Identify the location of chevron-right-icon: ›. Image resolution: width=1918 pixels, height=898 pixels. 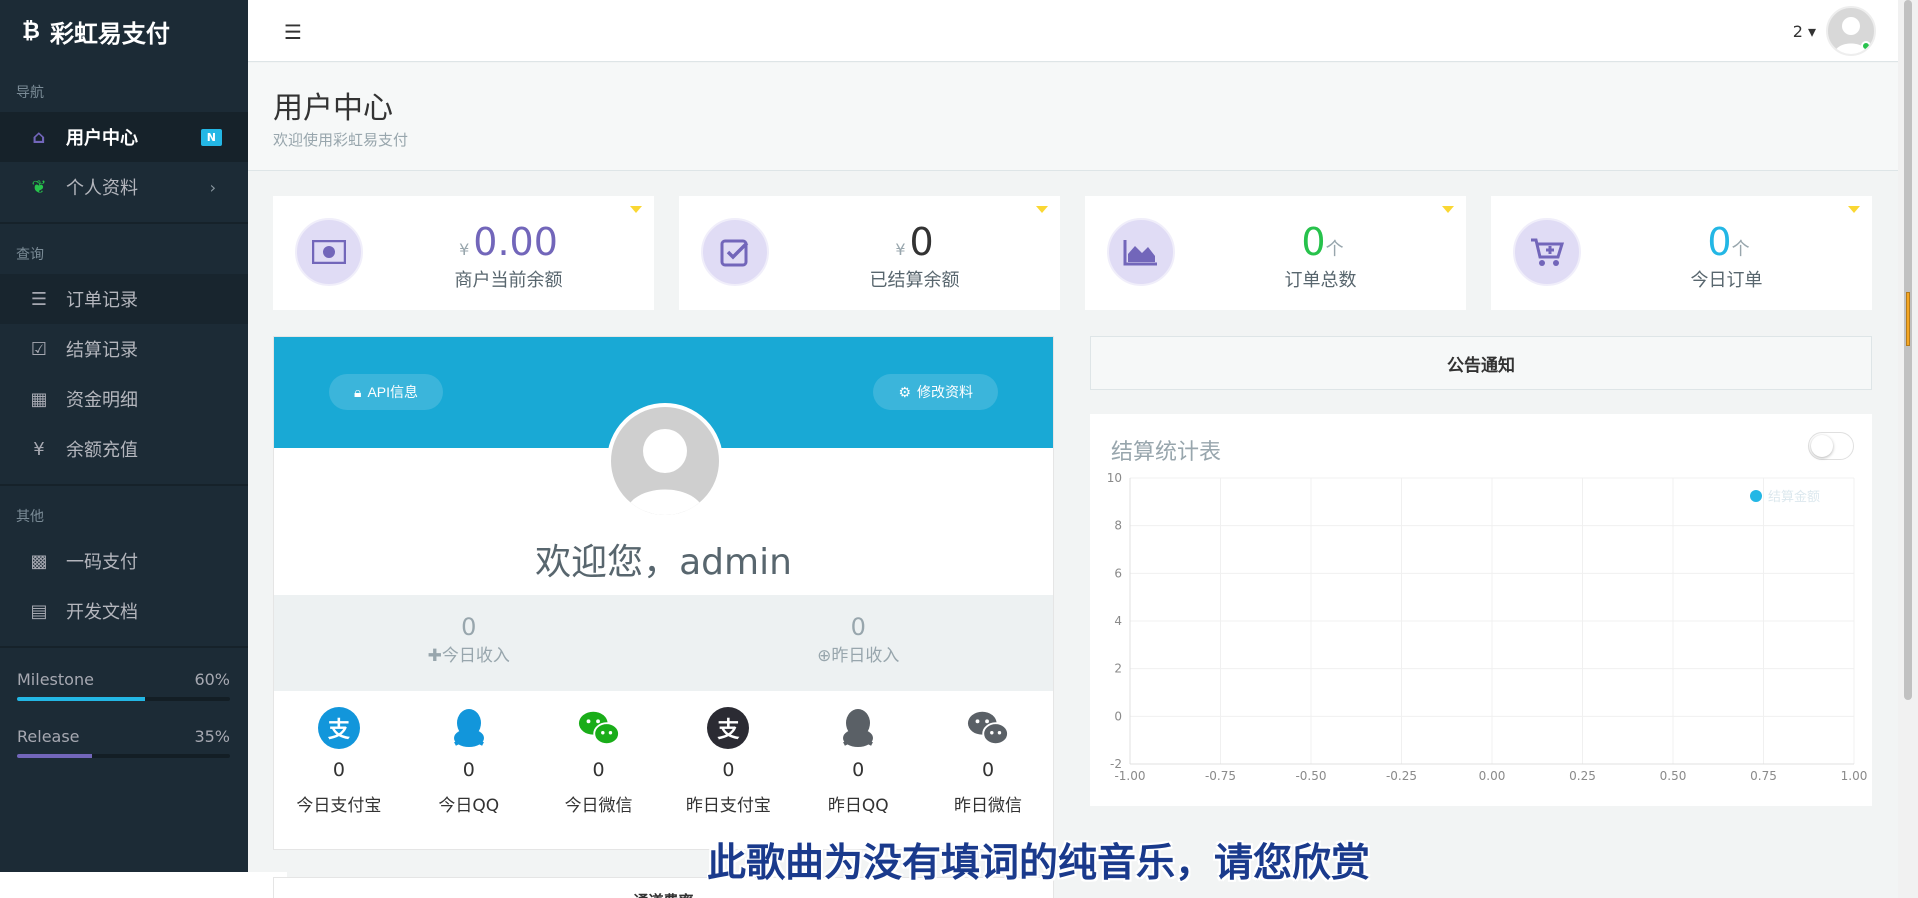
(212, 187).